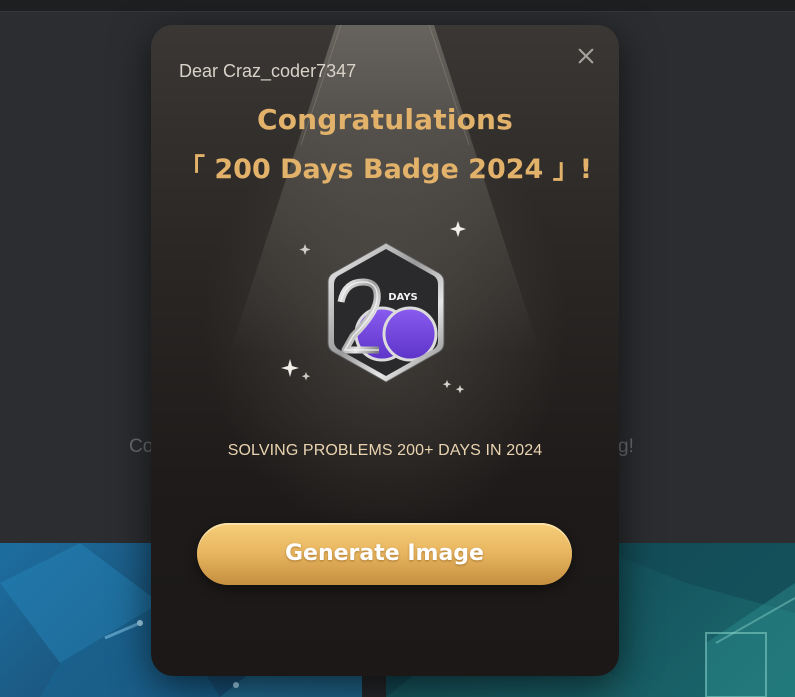 The image size is (795, 697). What do you see at coordinates (141, 446) in the screenshot?
I see `background-text-left: Co` at bounding box center [141, 446].